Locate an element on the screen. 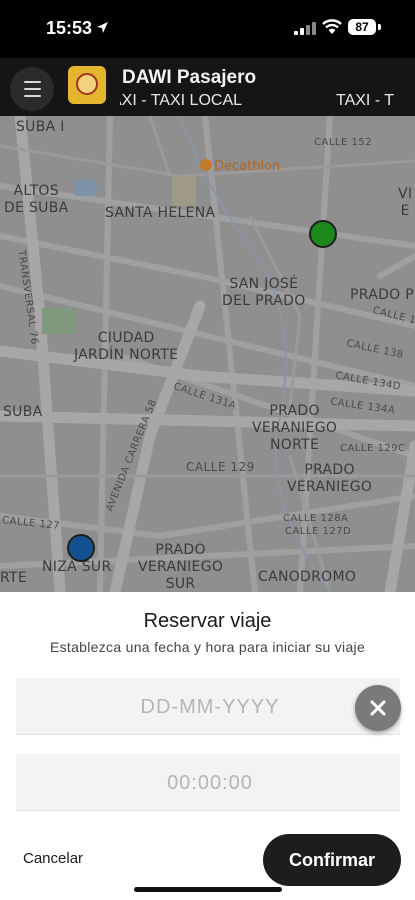 The width and height of the screenshot is (415, 900). status-bar: 15:53 87 is located at coordinates (207, 29).